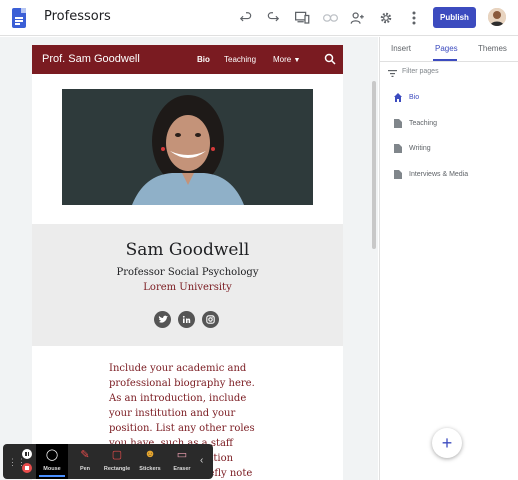 This screenshot has height=480, width=518. Describe the element at coordinates (187, 59) in the screenshot. I see `site-header: Prof. Sam Goodwell Bio Teaching More ▼` at that location.